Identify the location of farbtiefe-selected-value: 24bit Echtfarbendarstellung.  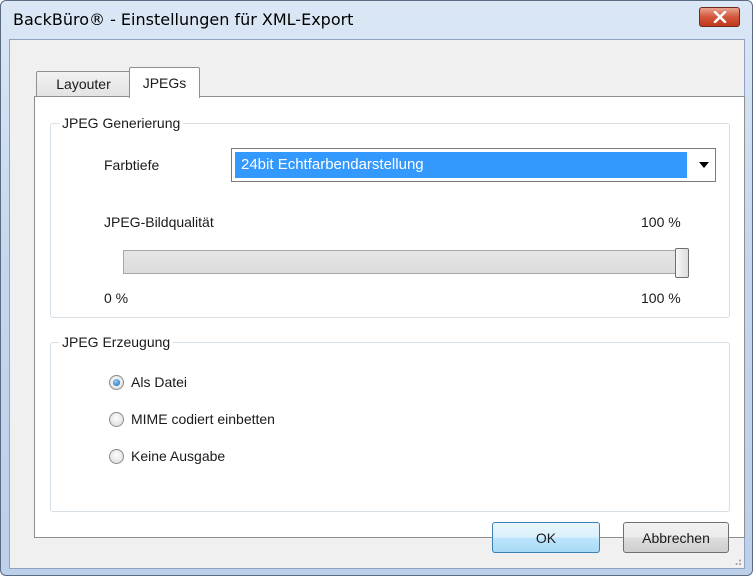
(461, 165).